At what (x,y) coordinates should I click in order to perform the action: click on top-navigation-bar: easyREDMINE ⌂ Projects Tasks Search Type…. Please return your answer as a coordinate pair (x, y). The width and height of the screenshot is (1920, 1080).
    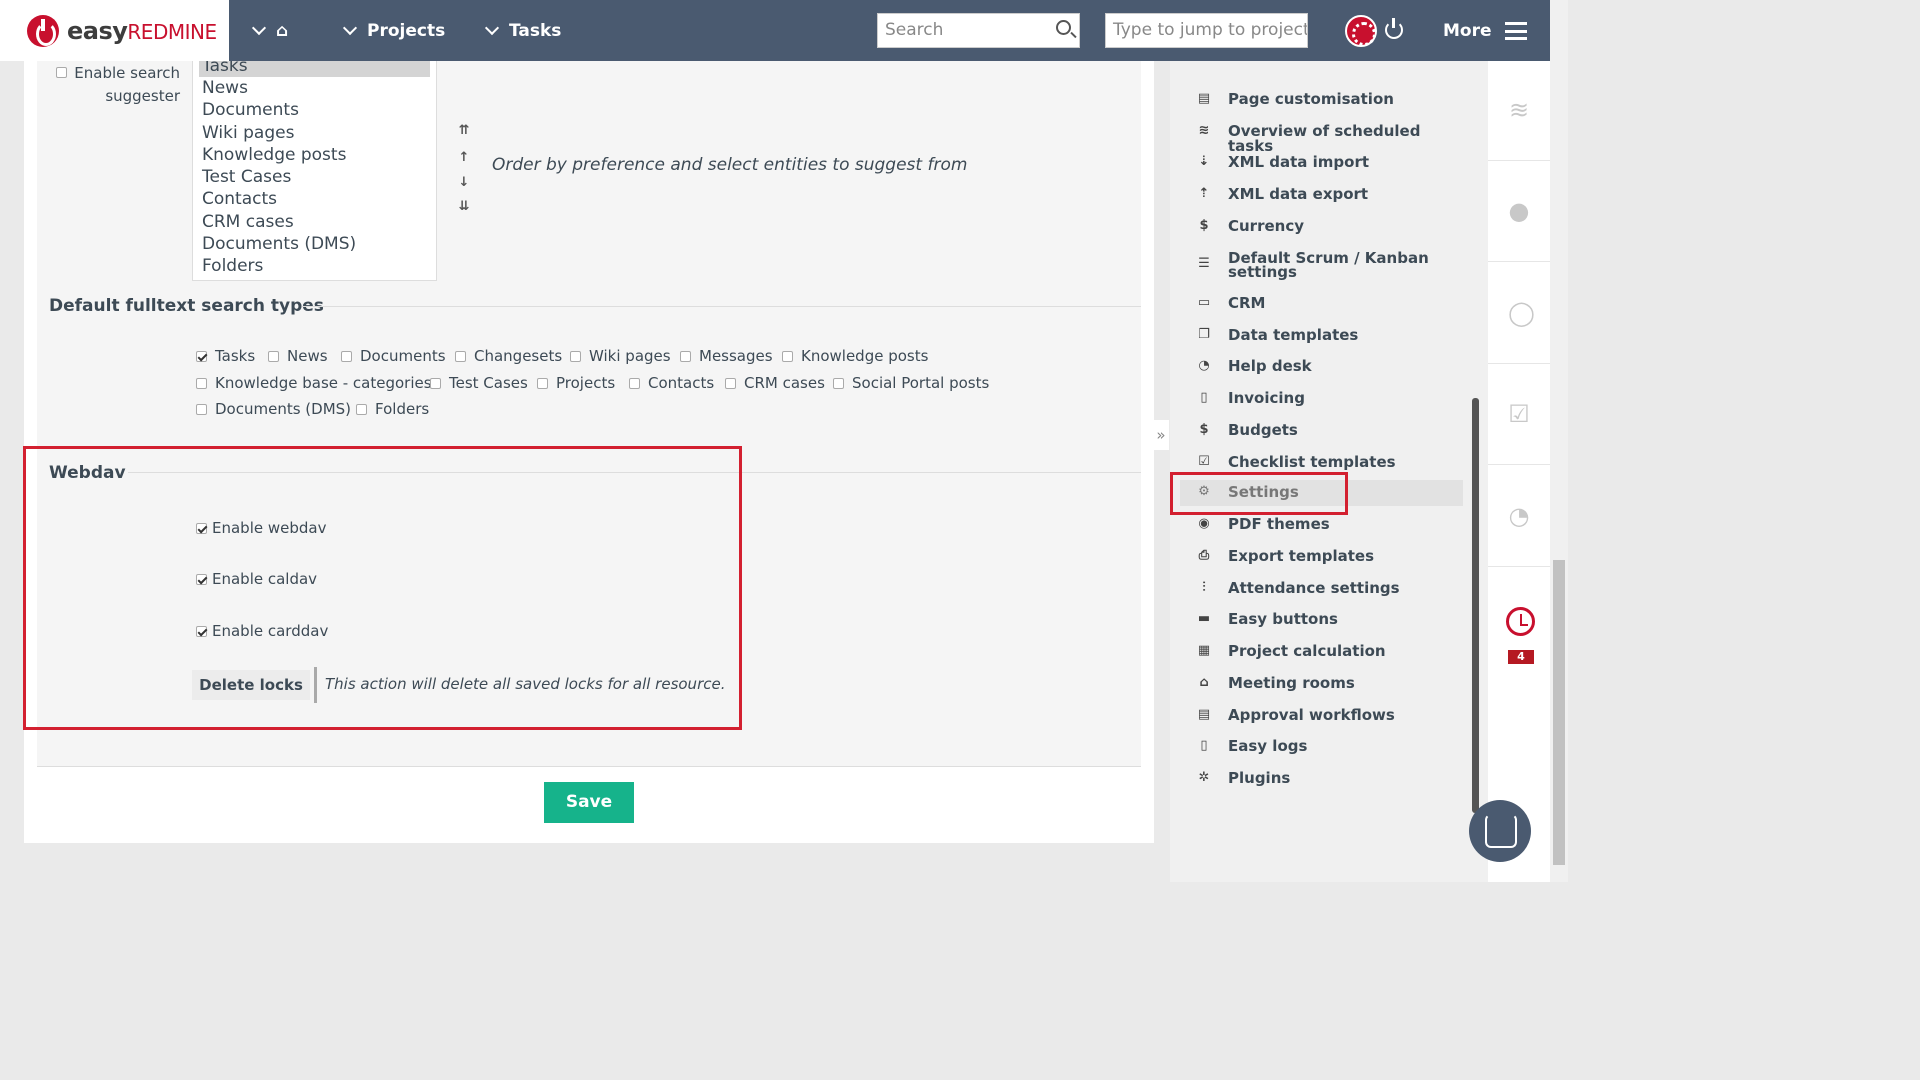
    Looking at the image, I should click on (775, 30).